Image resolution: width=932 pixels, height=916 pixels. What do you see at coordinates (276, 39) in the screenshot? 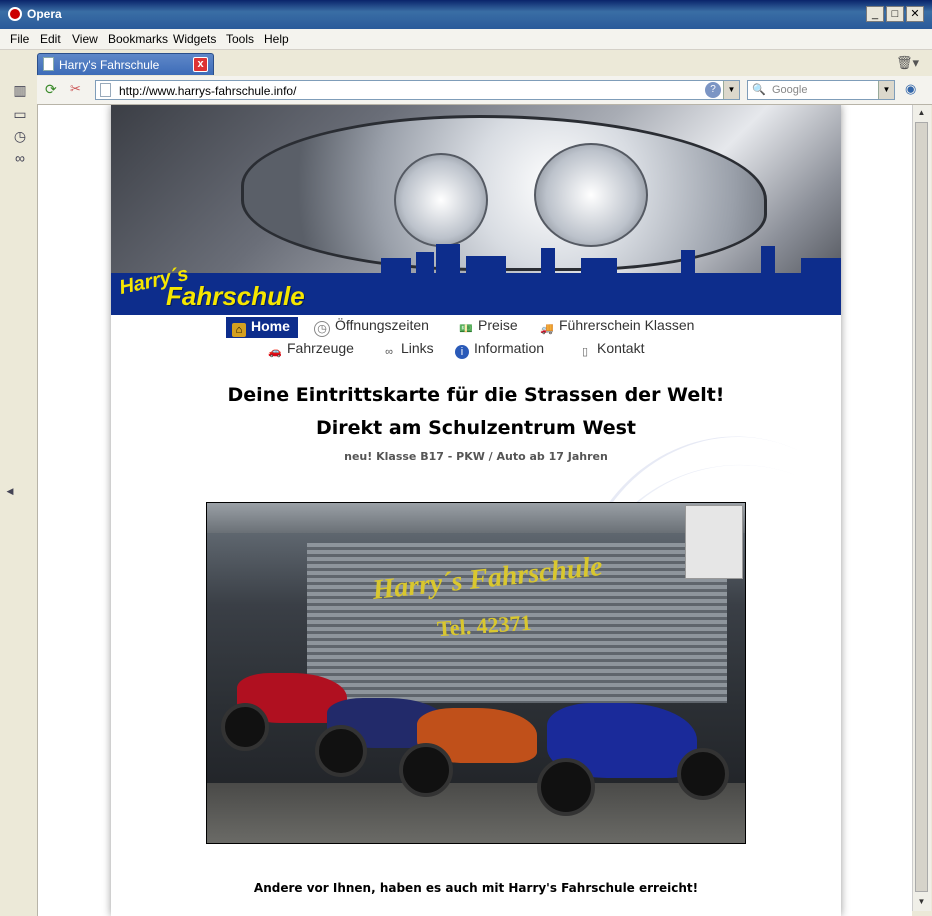
I see `menu-help: Help` at bounding box center [276, 39].